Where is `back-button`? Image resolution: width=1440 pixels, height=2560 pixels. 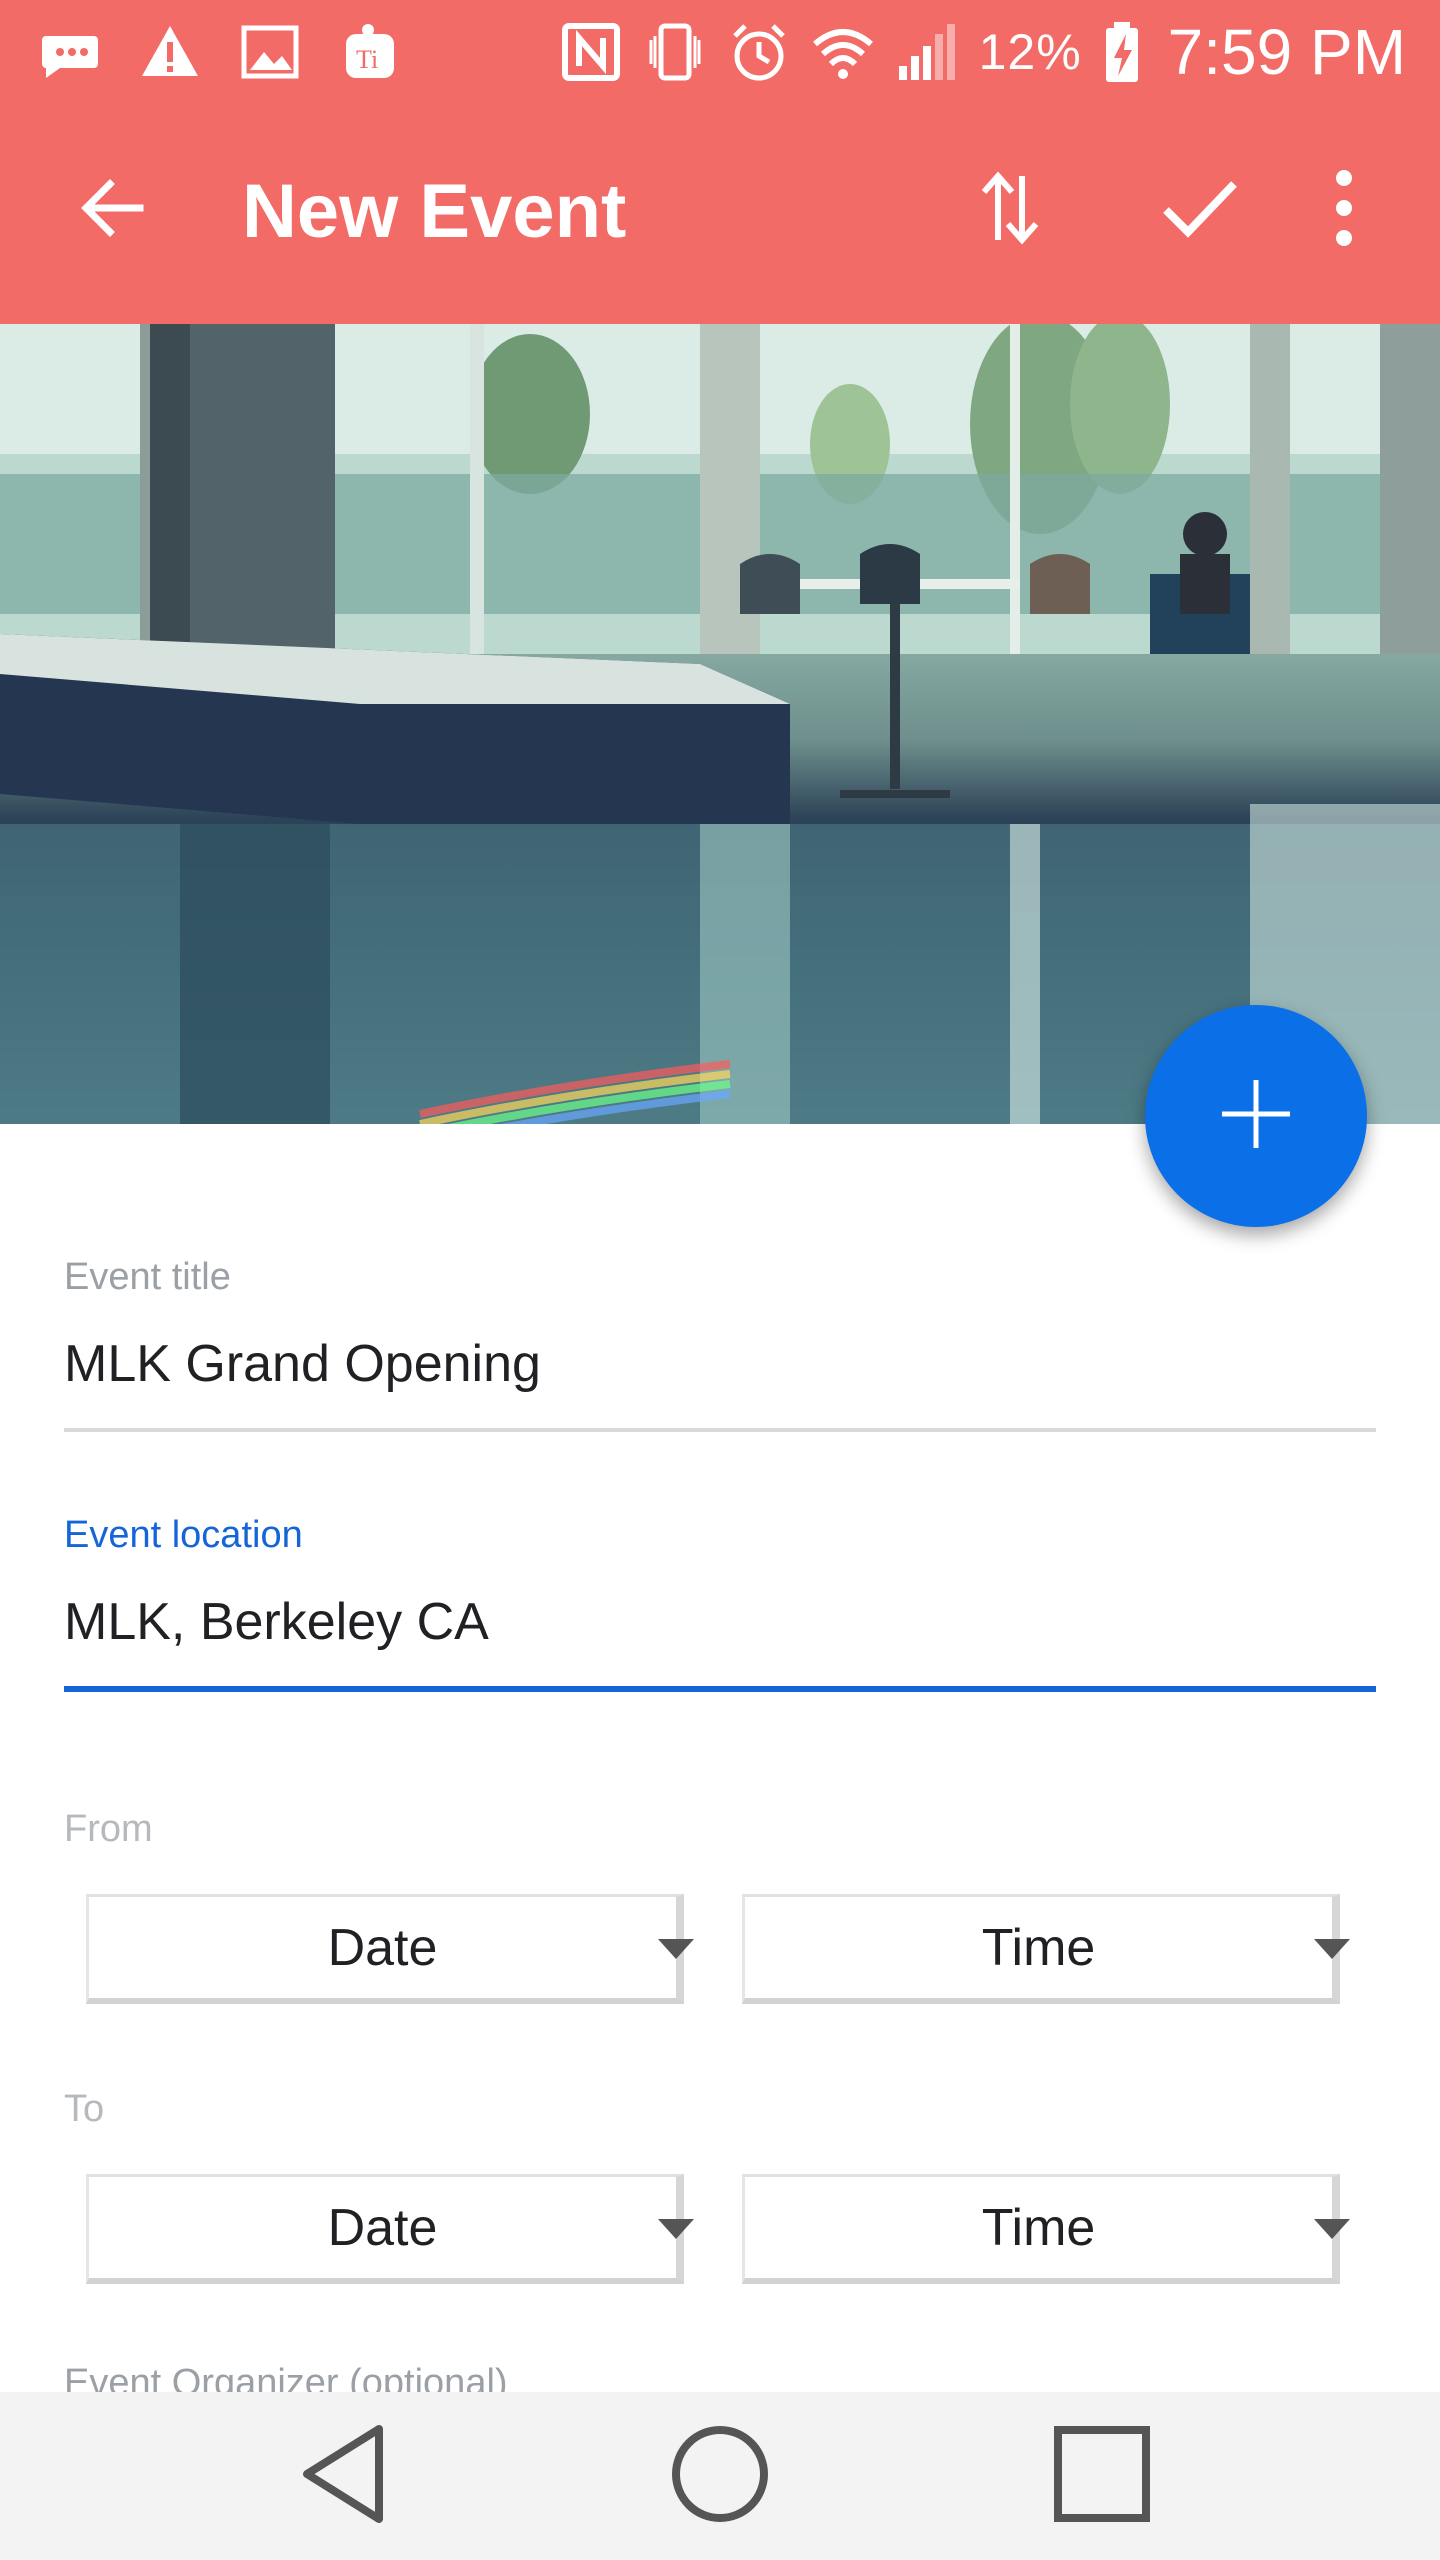
back-button is located at coordinates (112, 210).